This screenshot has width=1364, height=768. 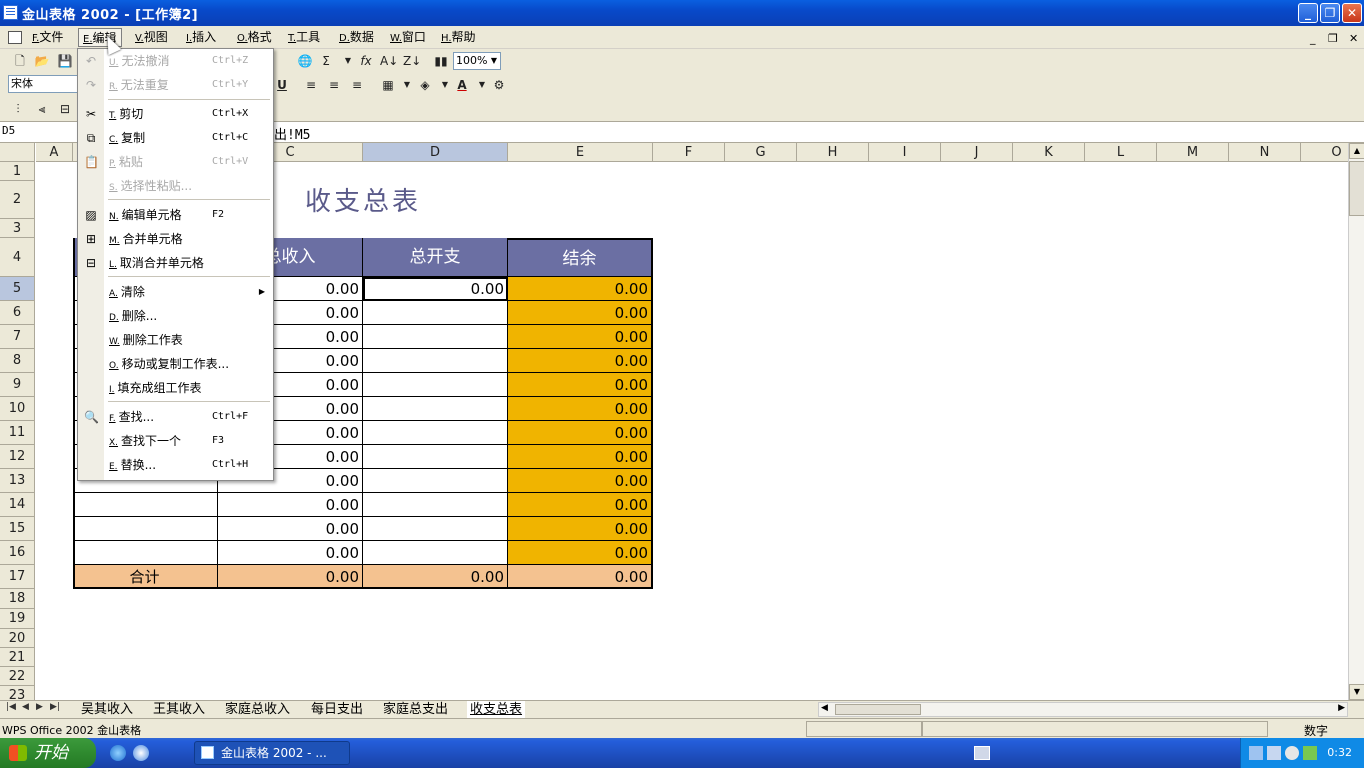 I want to click on dropdown-arrow-icon: ▼, so click(x=348, y=61).